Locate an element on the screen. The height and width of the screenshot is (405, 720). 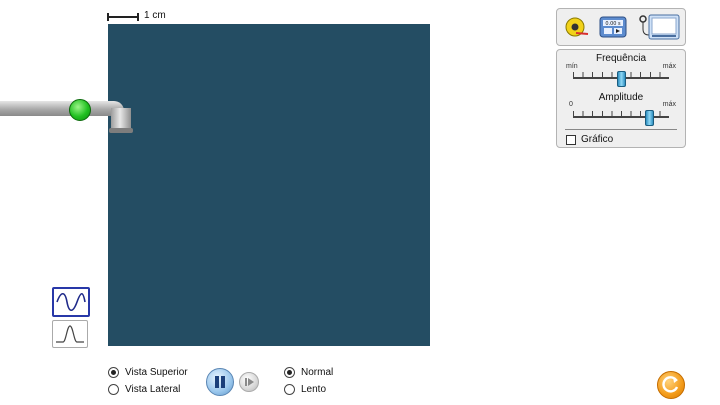
amplitude-max-label: máx is located at coordinates (669, 104).